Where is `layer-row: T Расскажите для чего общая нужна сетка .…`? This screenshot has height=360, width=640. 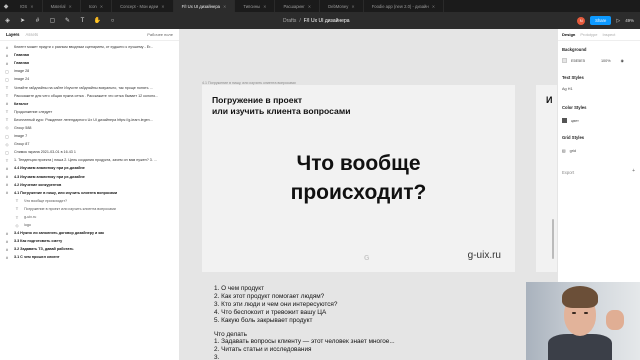 layer-row: T Расскажите для чего общая нужна сетка .… is located at coordinates (89, 96).